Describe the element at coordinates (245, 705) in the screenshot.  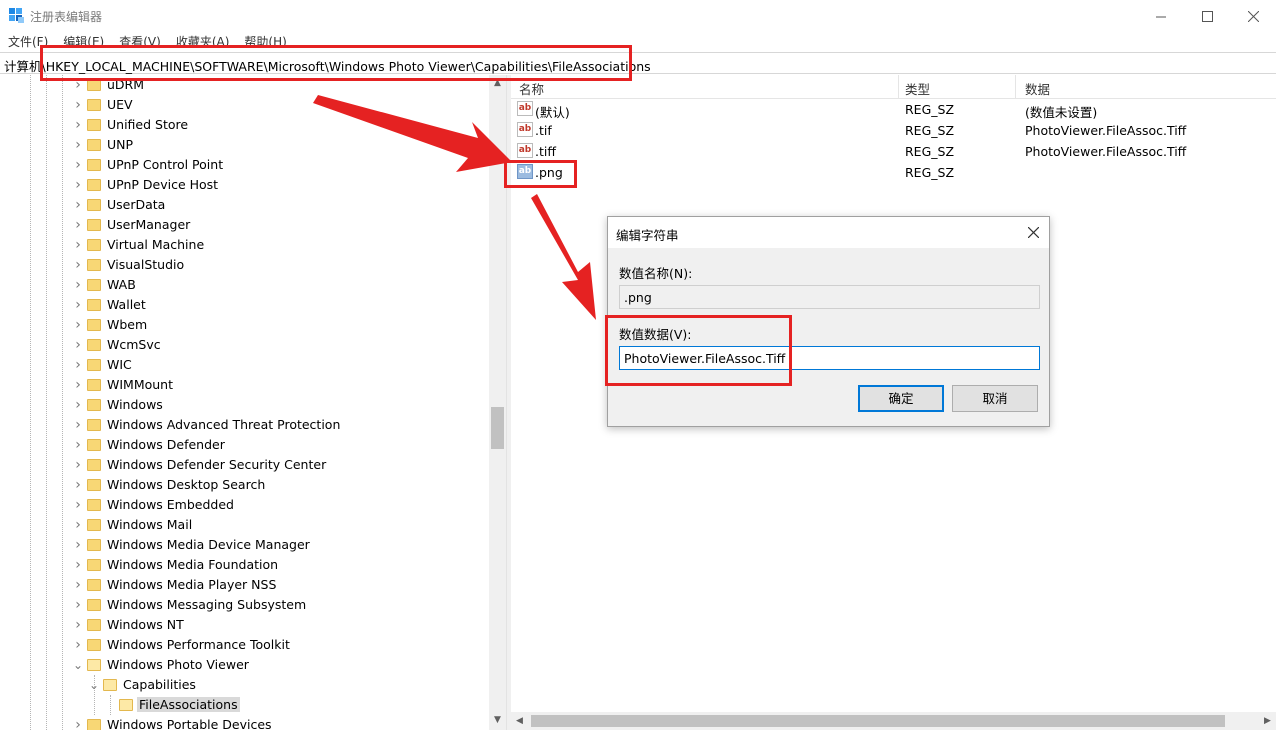
I see `tree-item: FileAssociations` at that location.